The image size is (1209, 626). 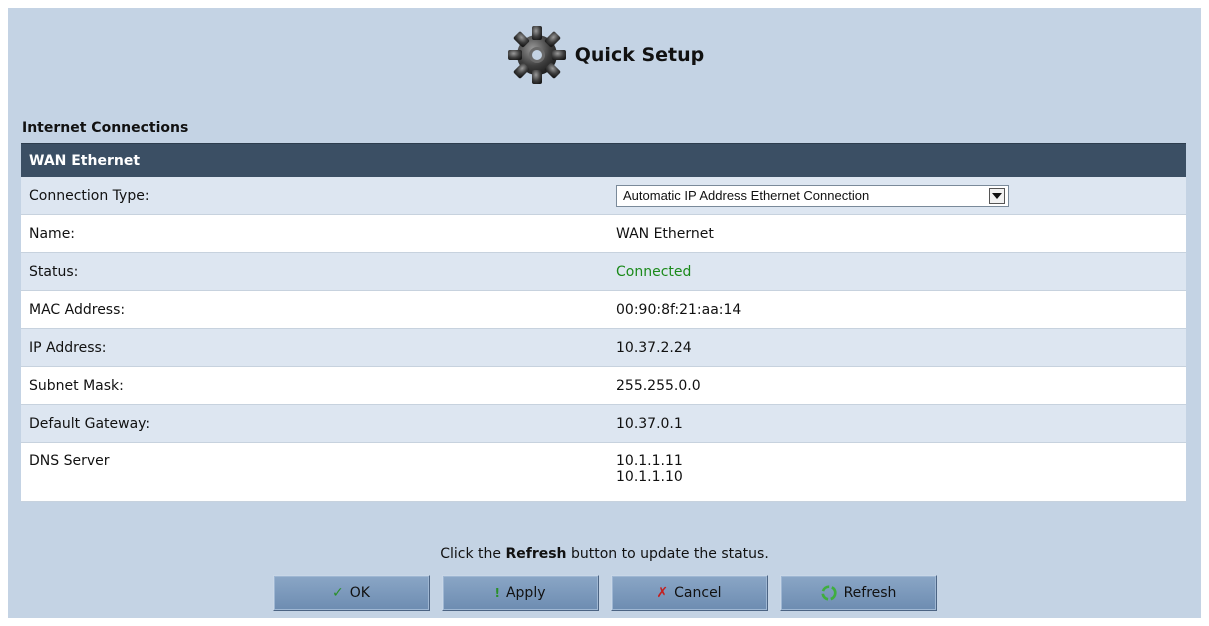 I want to click on page-header: Quick Setup, so click(x=604, y=55).